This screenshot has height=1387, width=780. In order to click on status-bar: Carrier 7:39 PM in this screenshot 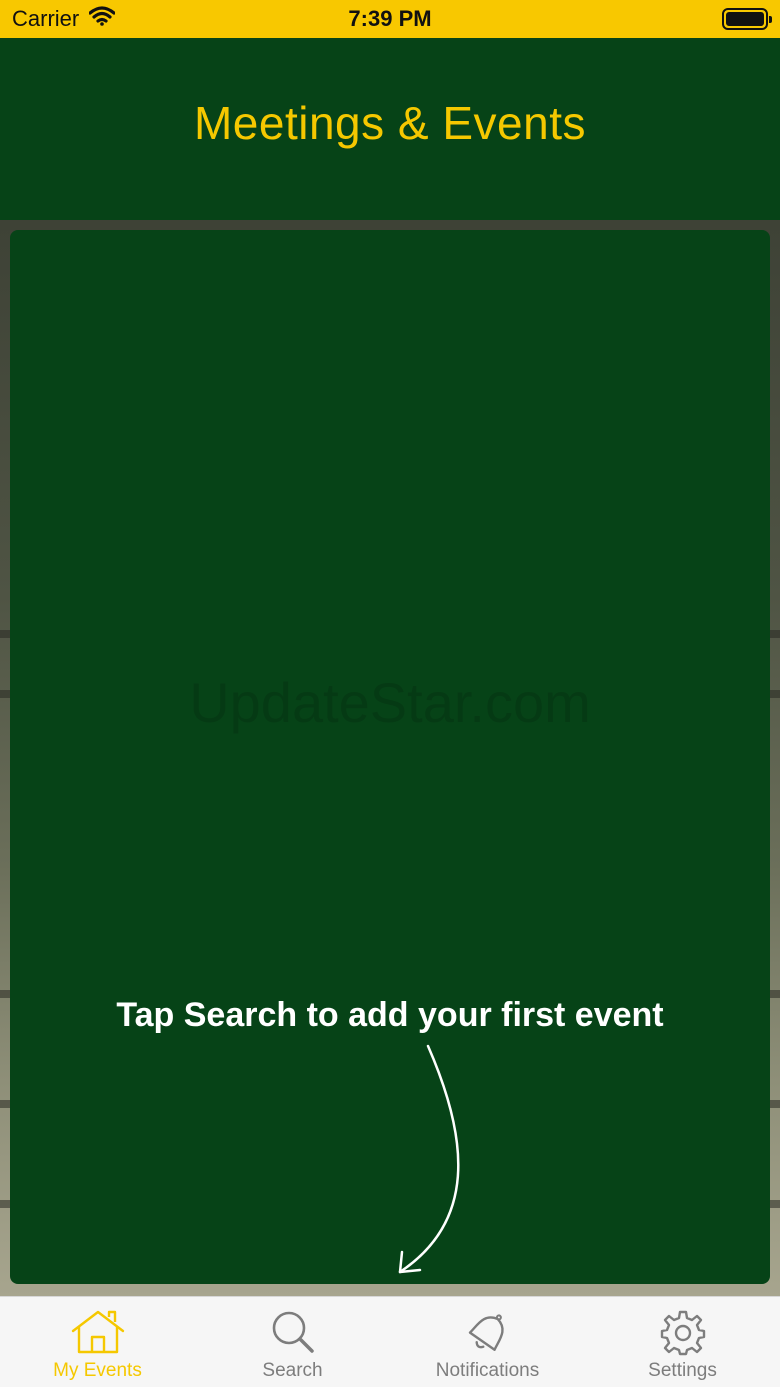, I will do `click(390, 19)`.